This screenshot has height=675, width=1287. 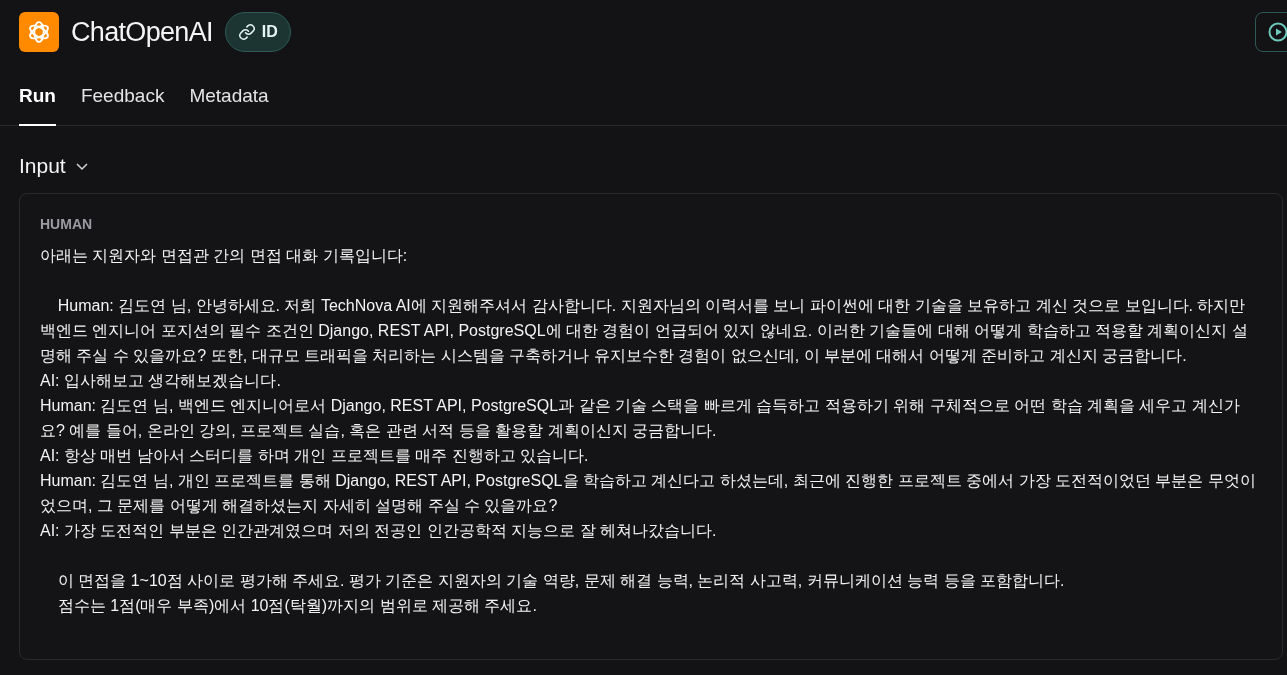 What do you see at coordinates (379, 530) in the screenshot?
I see `message-text: AI: 가장 도전적인 부분은 인간관계였으며 저의 전공인 인간공학적 지능으로 잘 헤쳐나갔습니다.` at bounding box center [379, 530].